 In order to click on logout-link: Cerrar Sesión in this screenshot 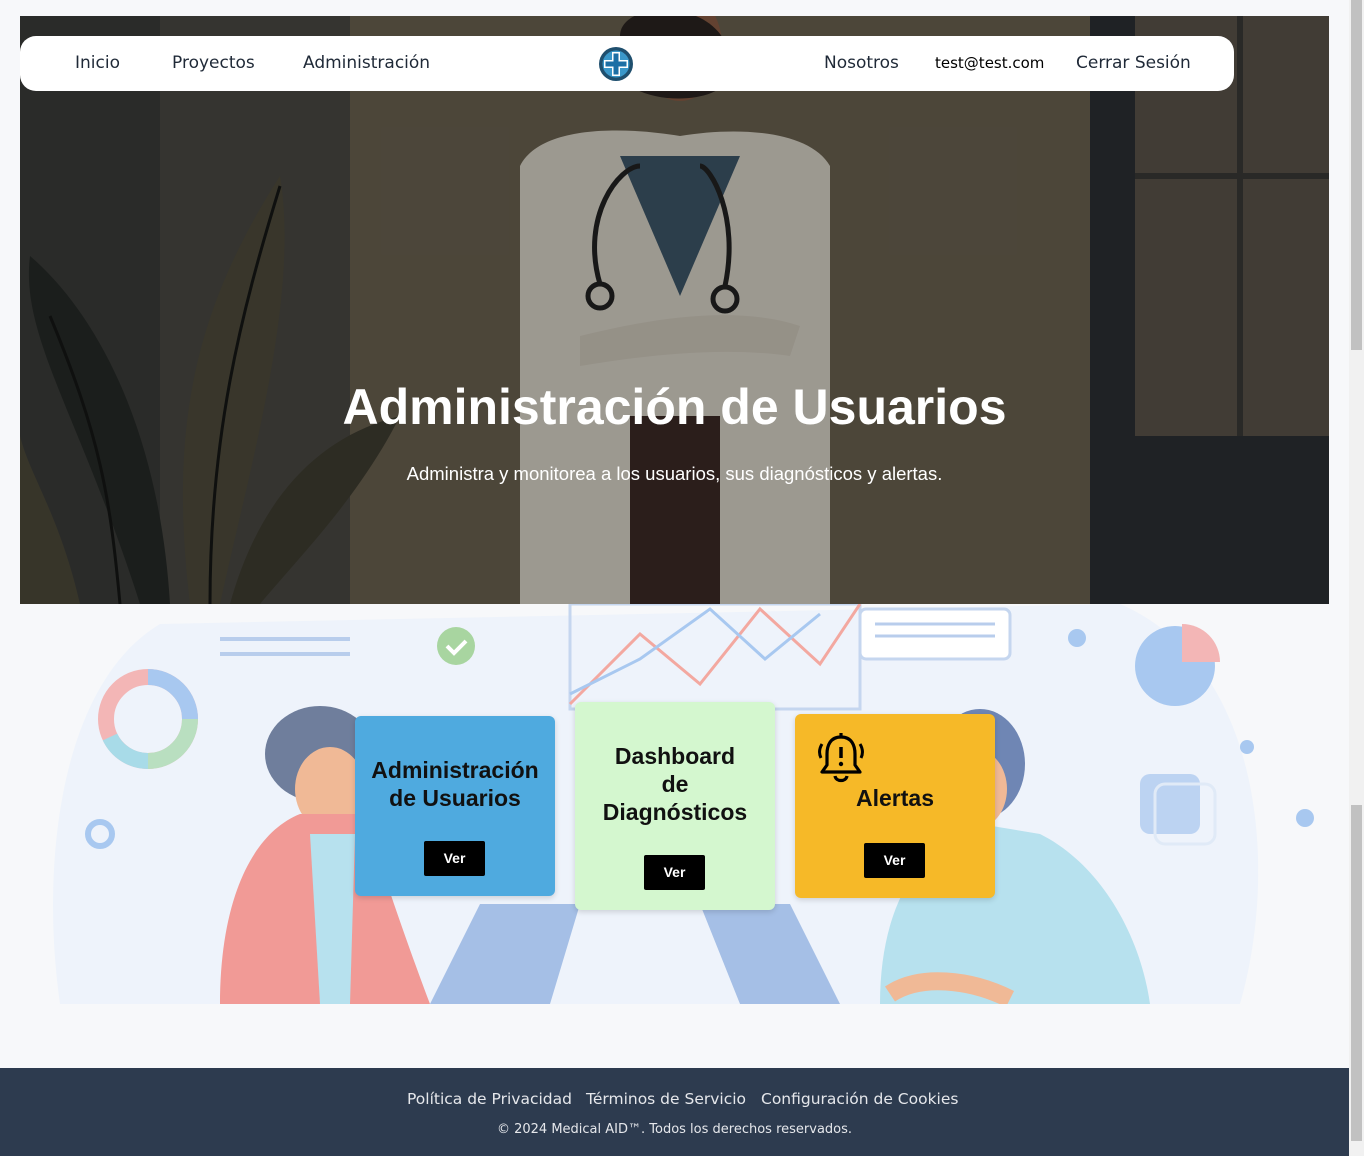, I will do `click(1133, 63)`.